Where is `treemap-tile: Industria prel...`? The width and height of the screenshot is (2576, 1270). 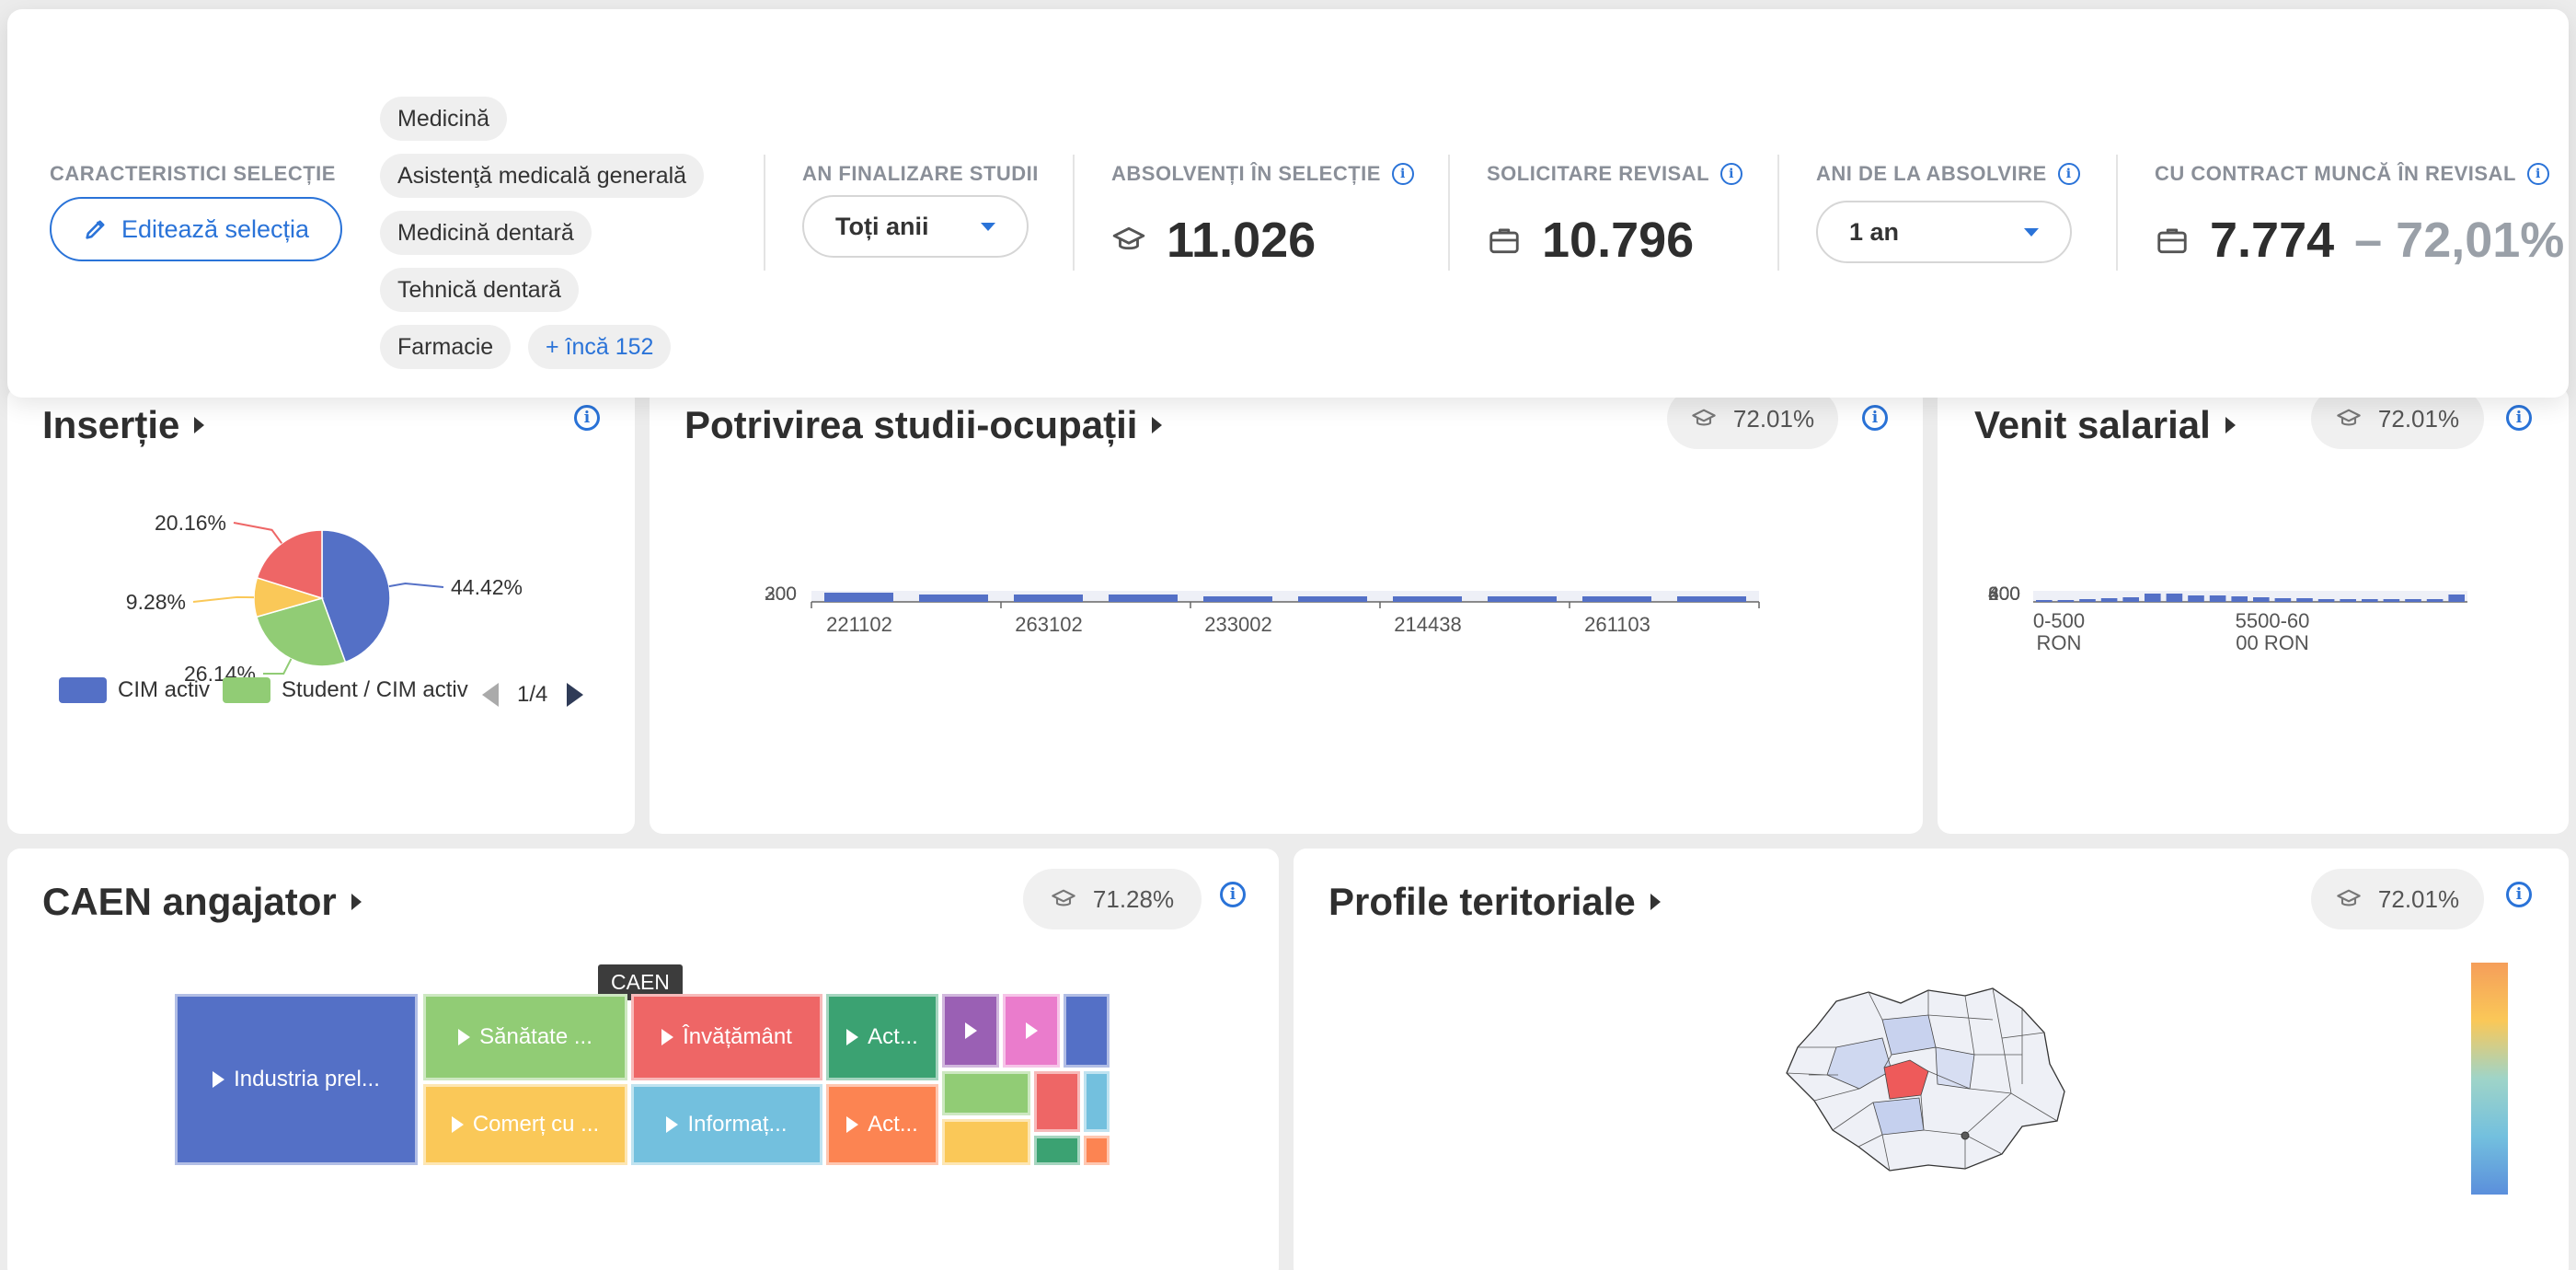 treemap-tile: Industria prel... is located at coordinates (296, 1079).